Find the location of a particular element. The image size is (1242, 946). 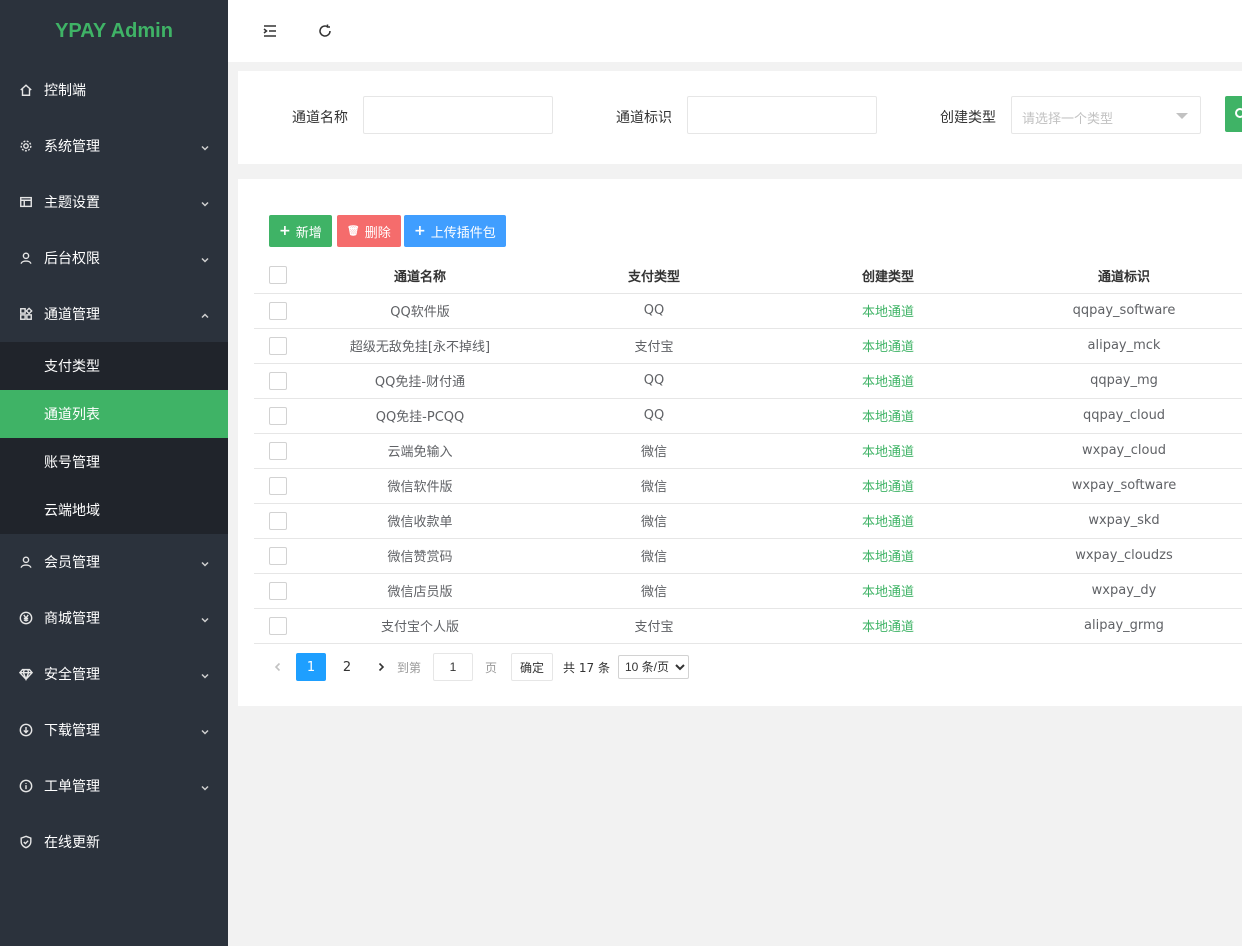

search-icon is located at coordinates (1238, 113).